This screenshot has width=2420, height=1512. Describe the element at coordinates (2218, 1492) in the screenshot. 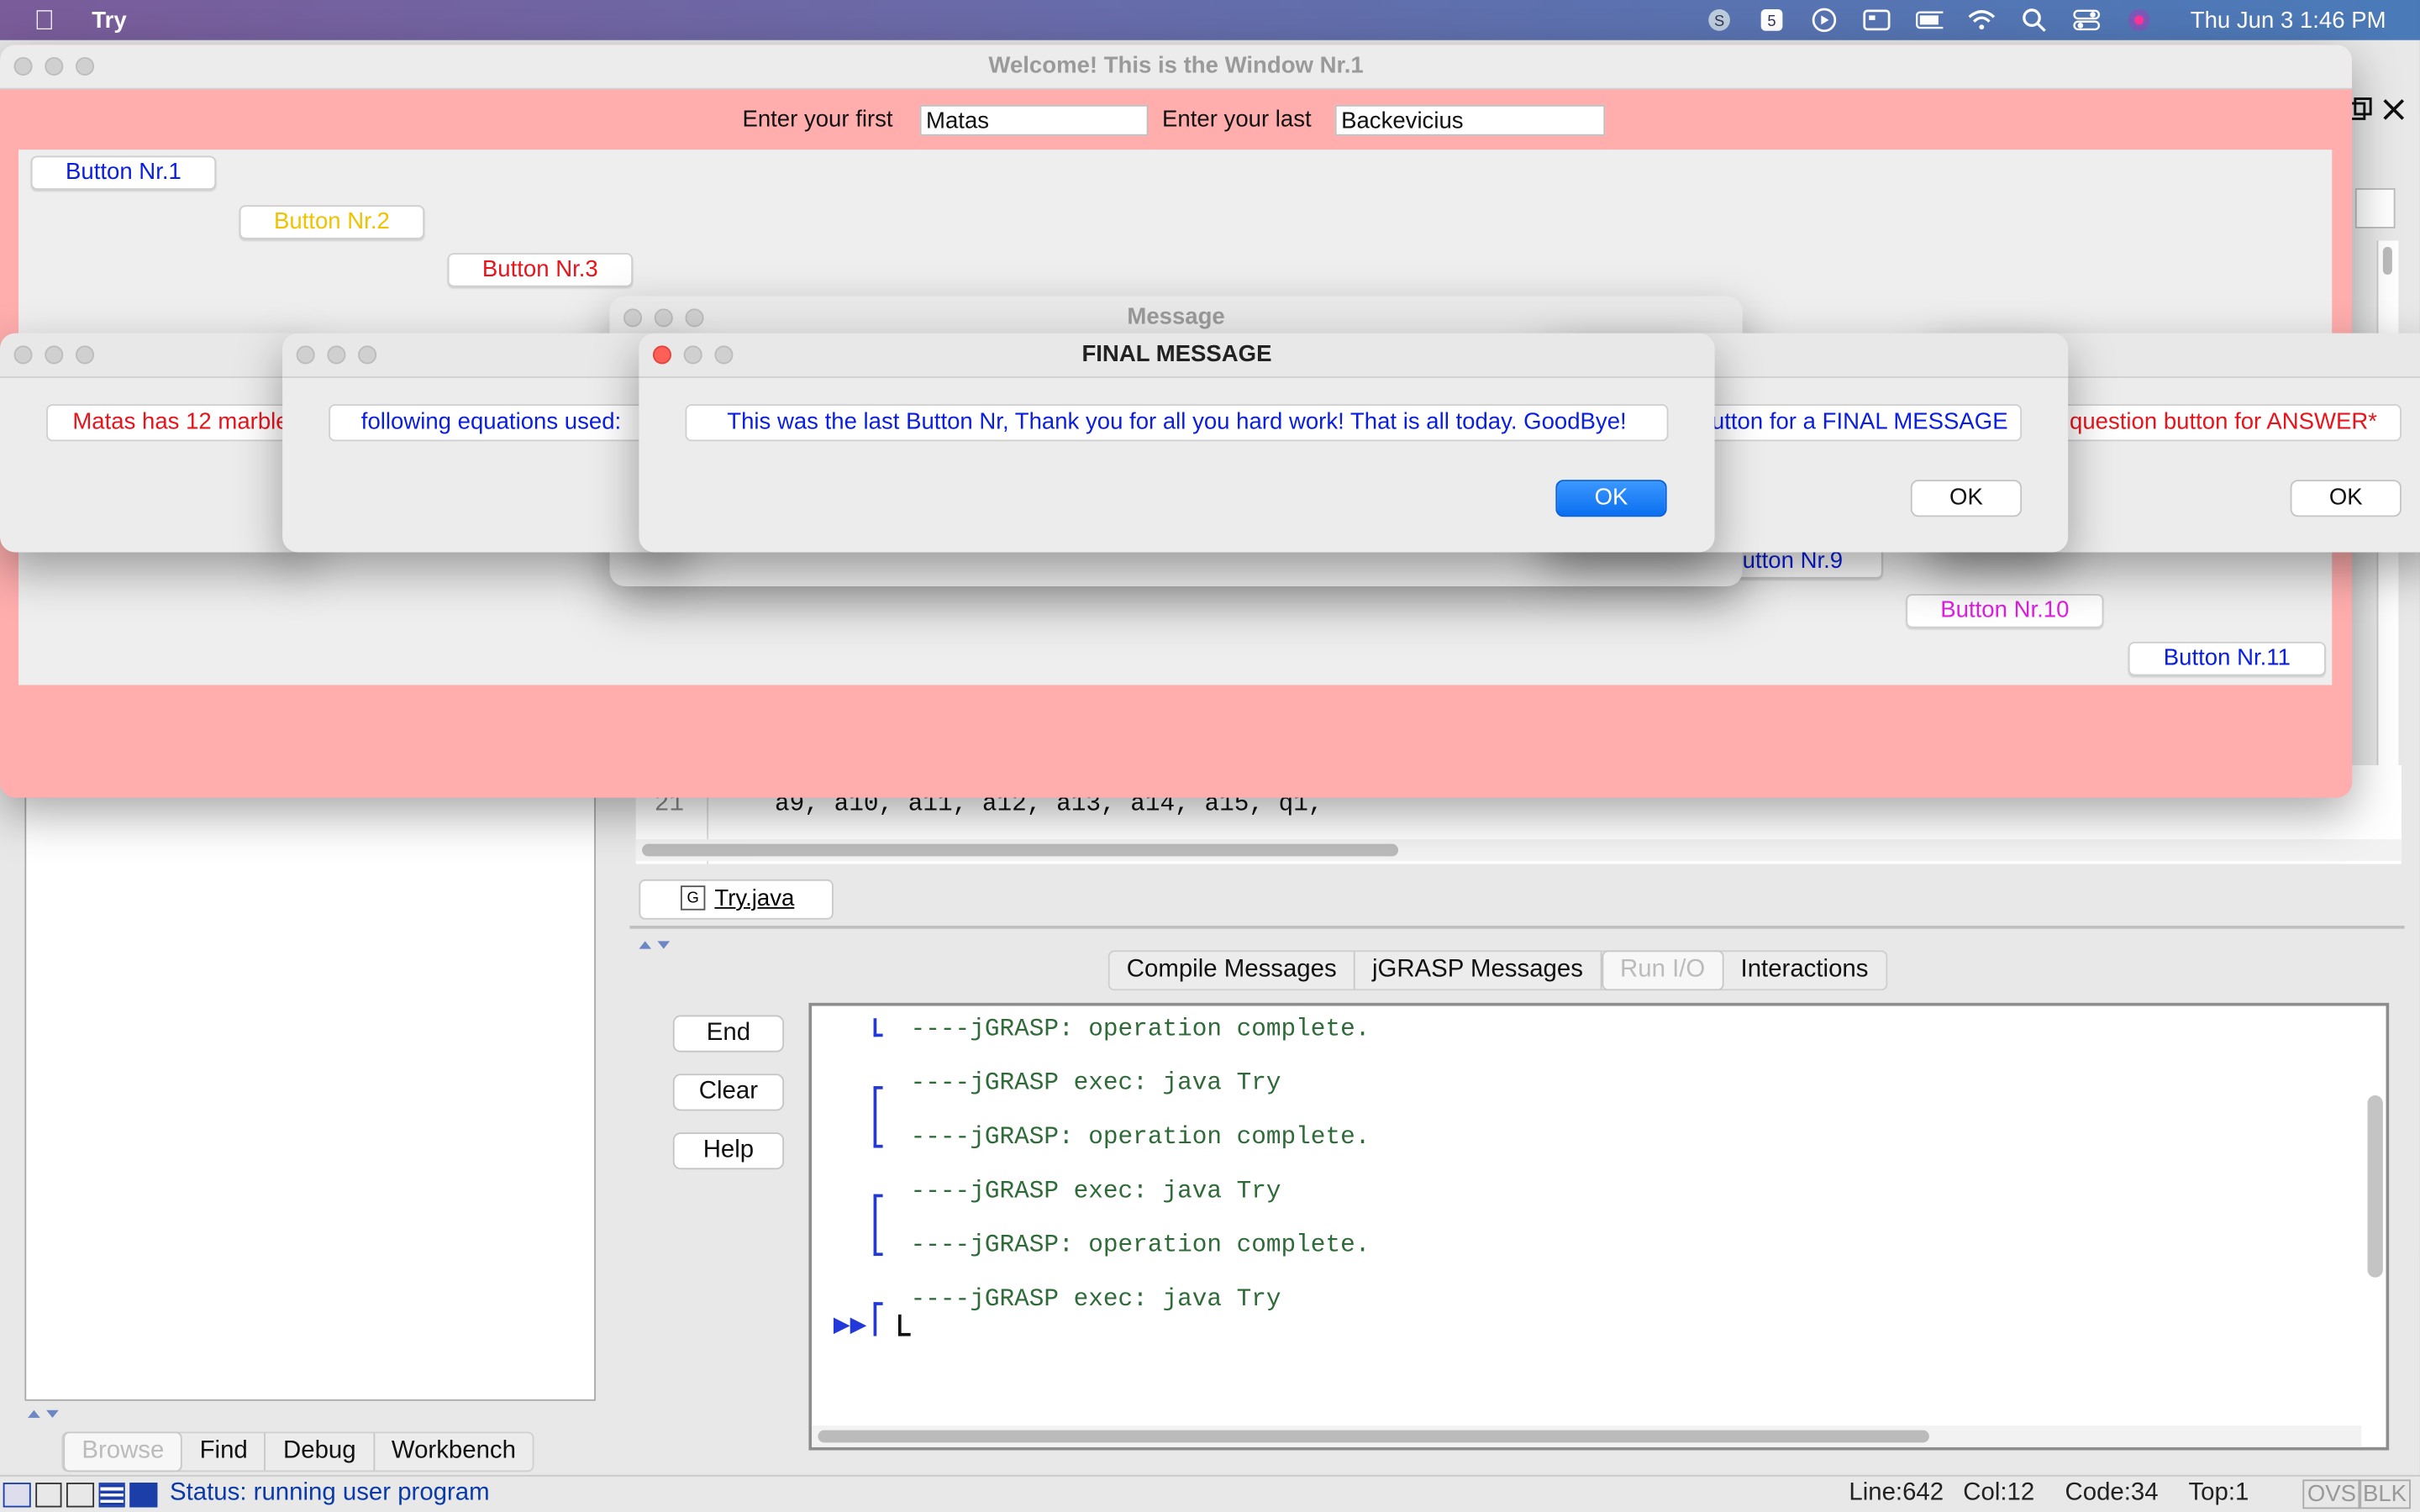

I see `top-indicator: Top:1` at that location.